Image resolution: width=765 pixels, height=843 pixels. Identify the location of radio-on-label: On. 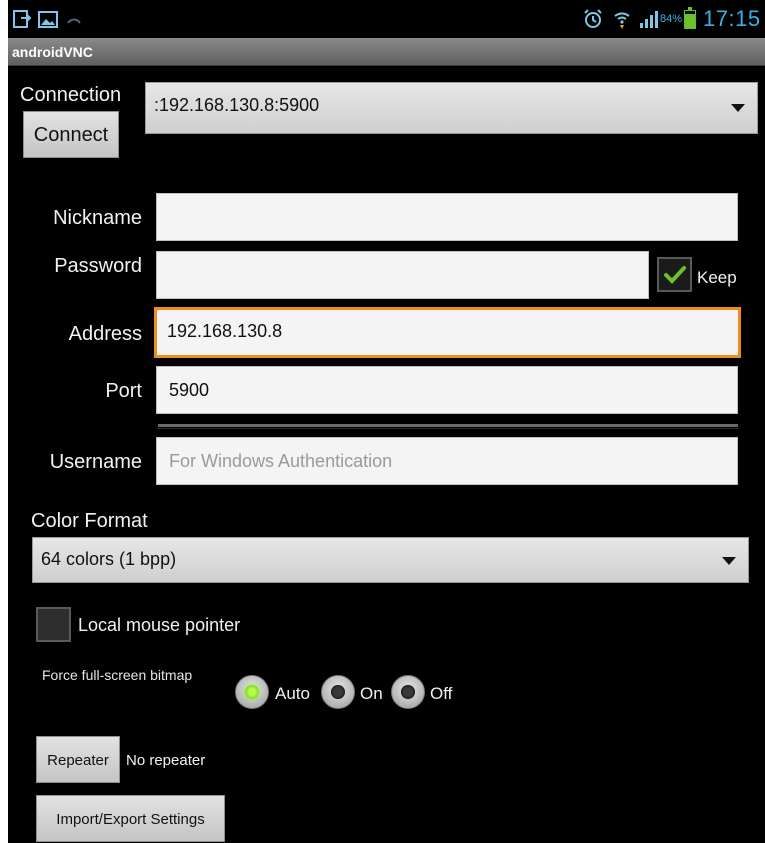
(371, 693).